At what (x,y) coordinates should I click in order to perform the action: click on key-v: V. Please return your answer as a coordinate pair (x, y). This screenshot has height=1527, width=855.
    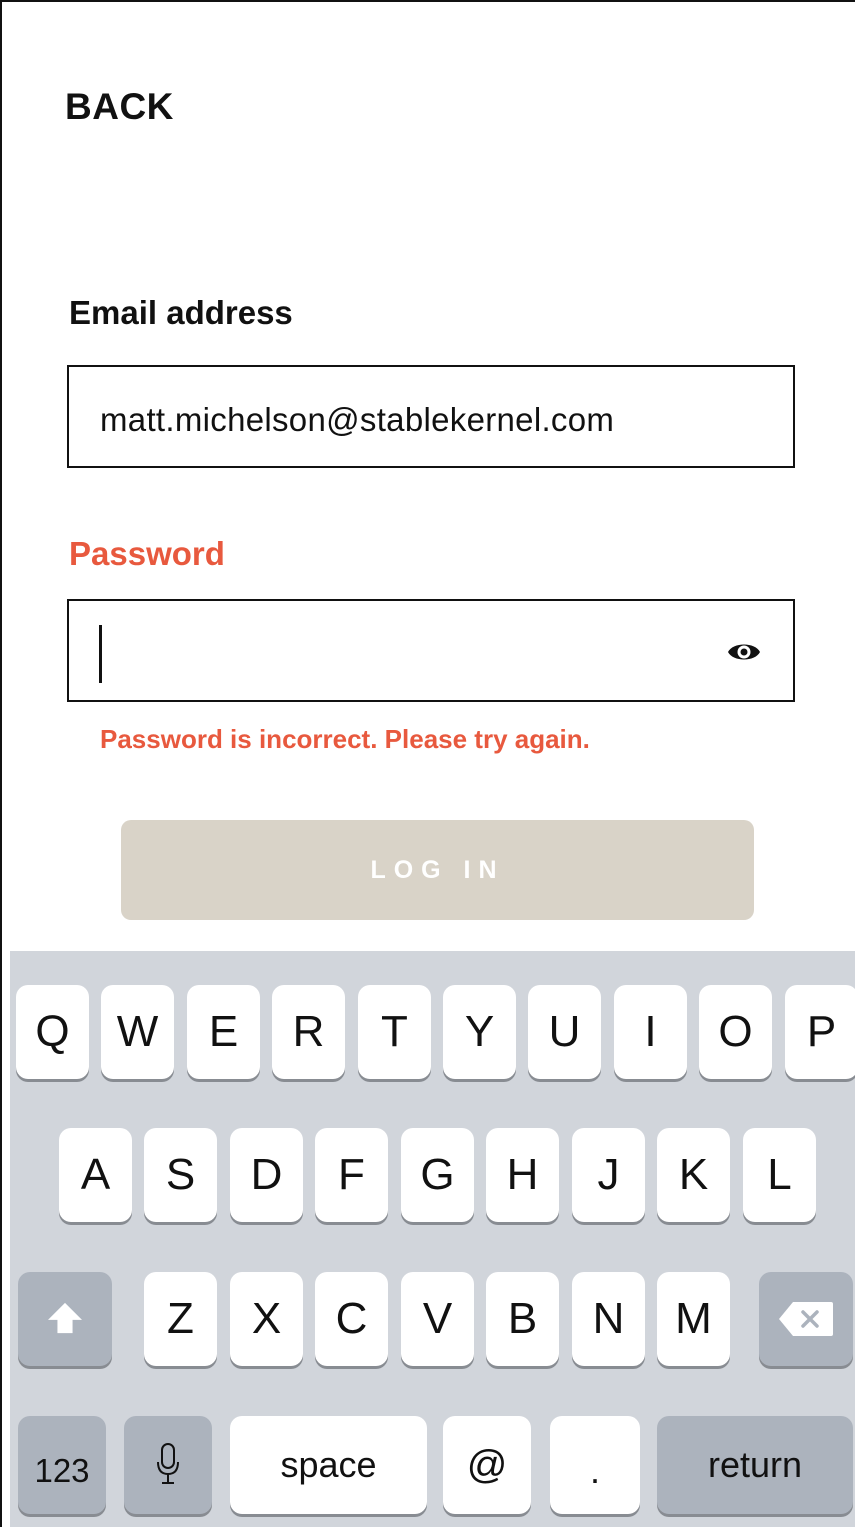
    Looking at the image, I should click on (437, 1319).